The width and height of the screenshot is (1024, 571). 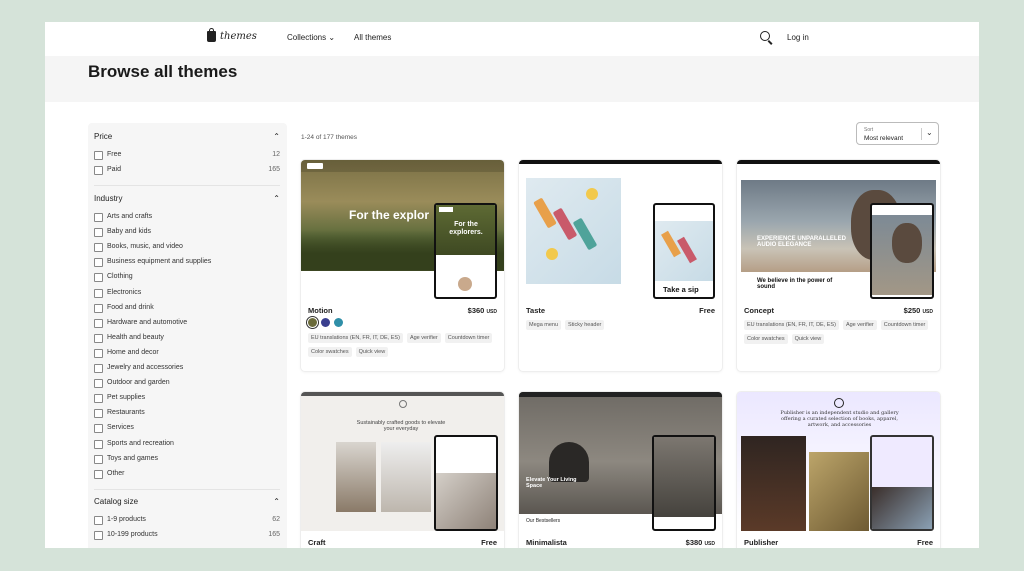 What do you see at coordinates (897, 133) in the screenshot?
I see `sort-dropdown: Sort Most relevant ⌄` at bounding box center [897, 133].